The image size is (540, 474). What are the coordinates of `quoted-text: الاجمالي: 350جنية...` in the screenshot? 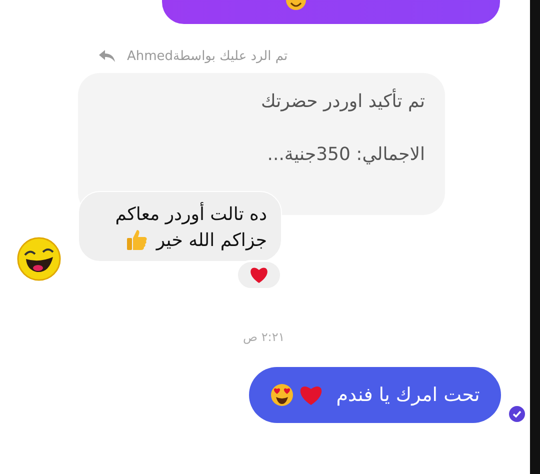 It's located at (346, 154).